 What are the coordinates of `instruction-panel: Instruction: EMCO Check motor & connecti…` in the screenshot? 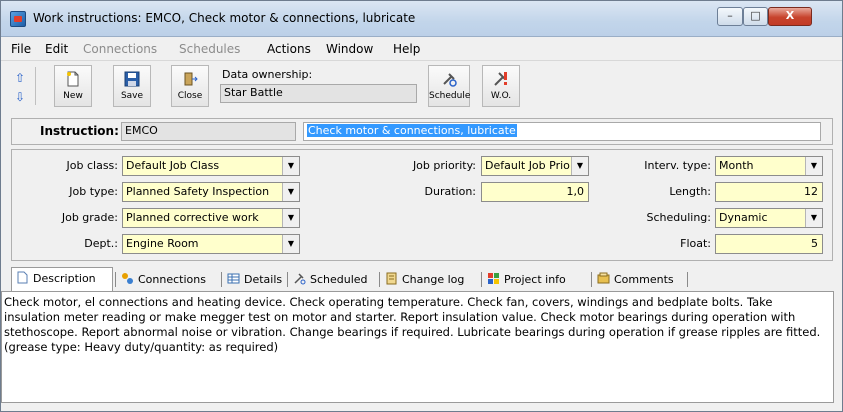 It's located at (422, 131).